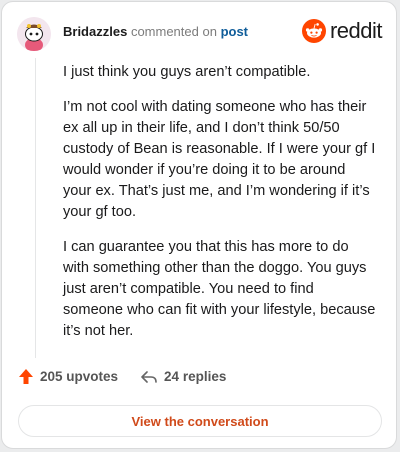  I want to click on replies-button: 24 replies, so click(183, 377).